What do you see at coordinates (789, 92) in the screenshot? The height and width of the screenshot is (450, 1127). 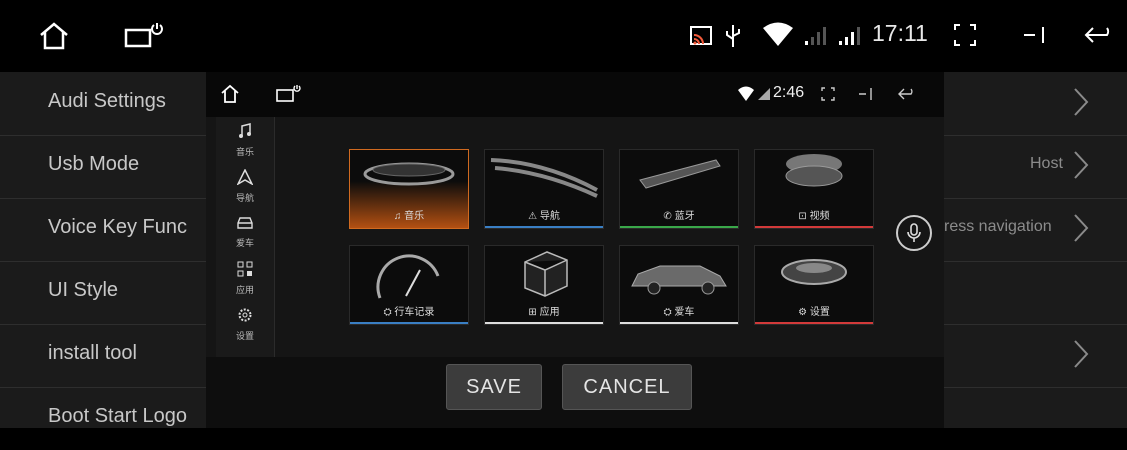 I see `preview-status-clock: 2:46` at bounding box center [789, 92].